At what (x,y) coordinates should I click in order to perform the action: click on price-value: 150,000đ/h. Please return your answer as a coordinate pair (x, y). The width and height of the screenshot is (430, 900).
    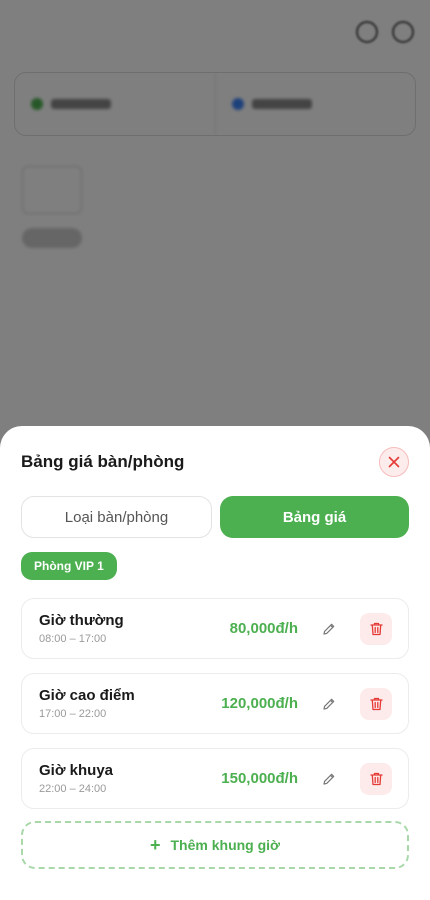
    Looking at the image, I should click on (259, 778).